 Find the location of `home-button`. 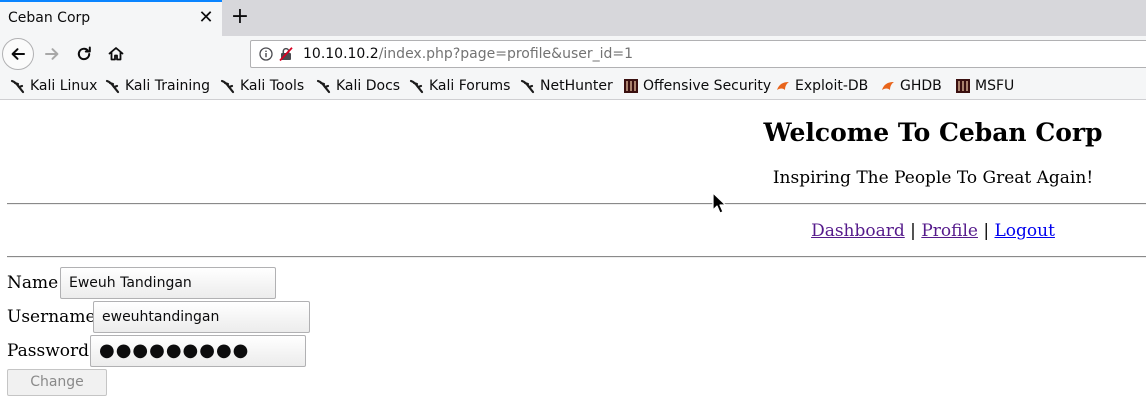

home-button is located at coordinates (116, 54).